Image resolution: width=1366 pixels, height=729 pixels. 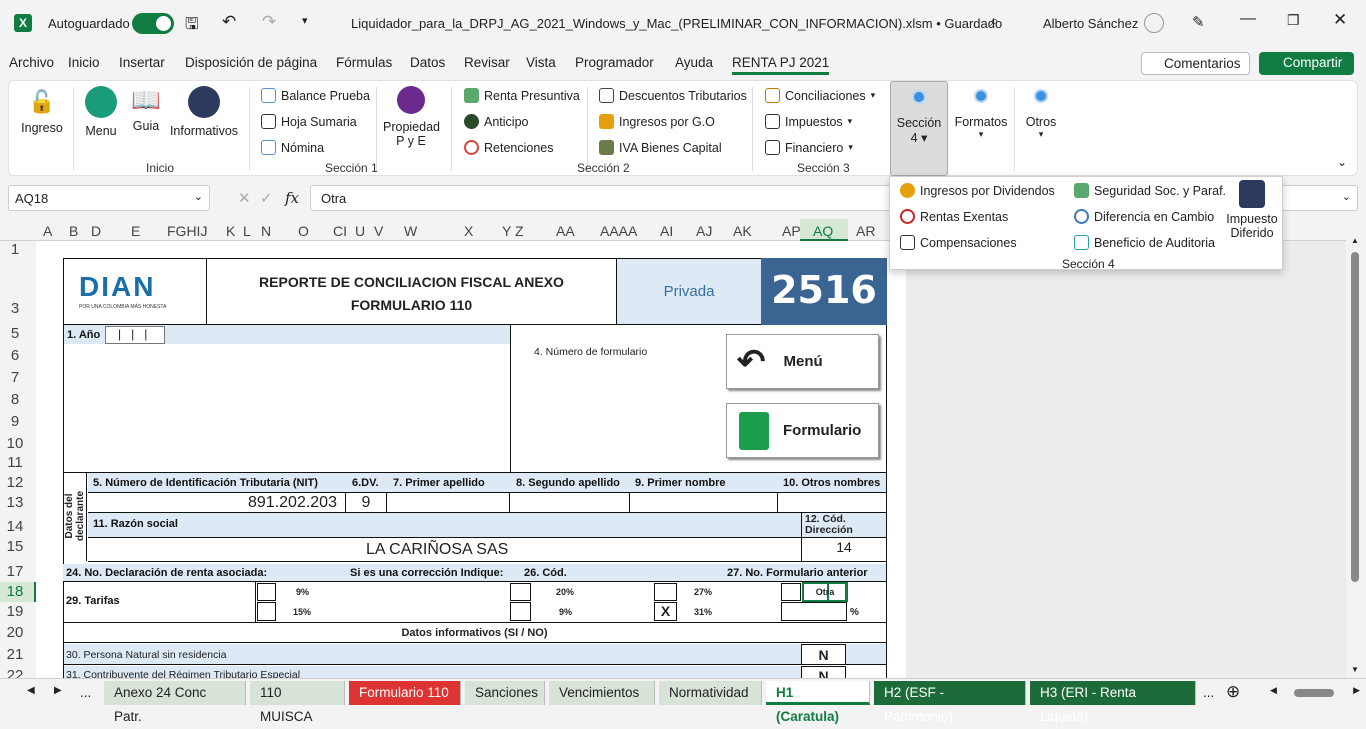 I want to click on menu-ayuda: Ayuda, so click(x=694, y=62).